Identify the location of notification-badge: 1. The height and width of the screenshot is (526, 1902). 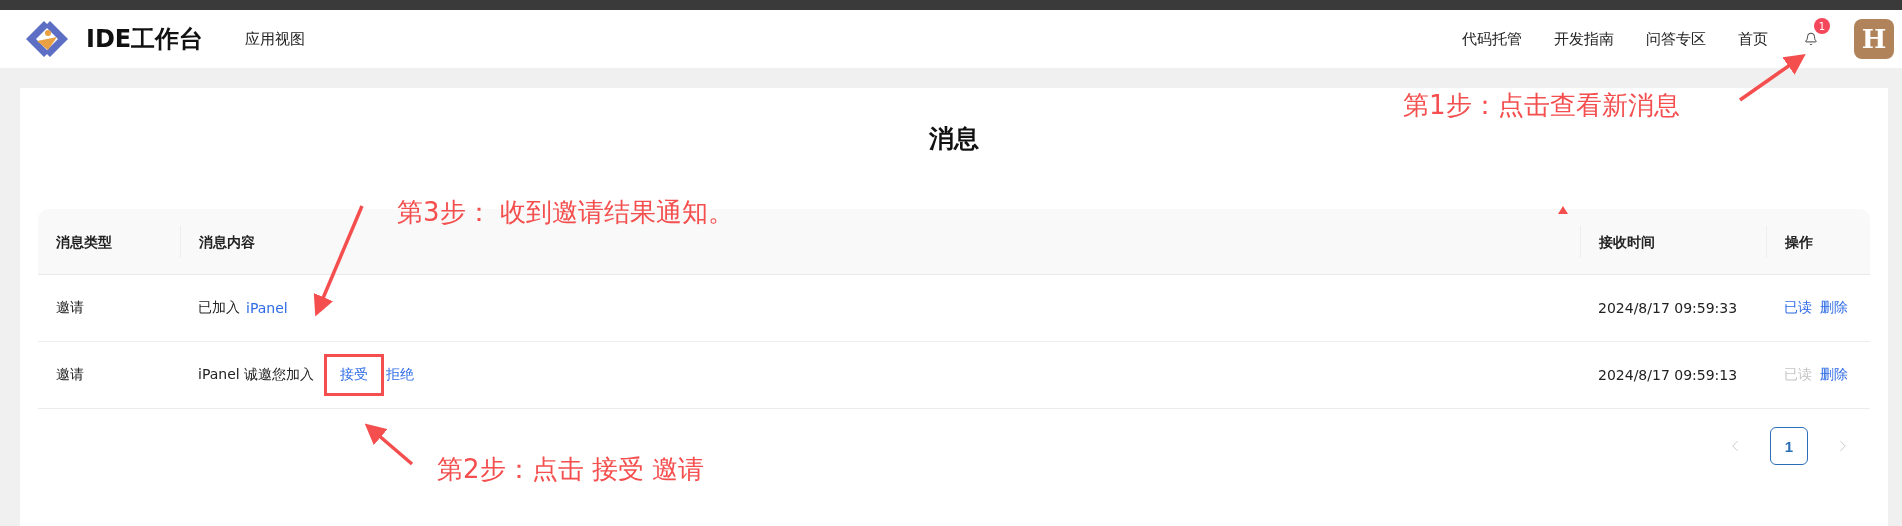
(1822, 26).